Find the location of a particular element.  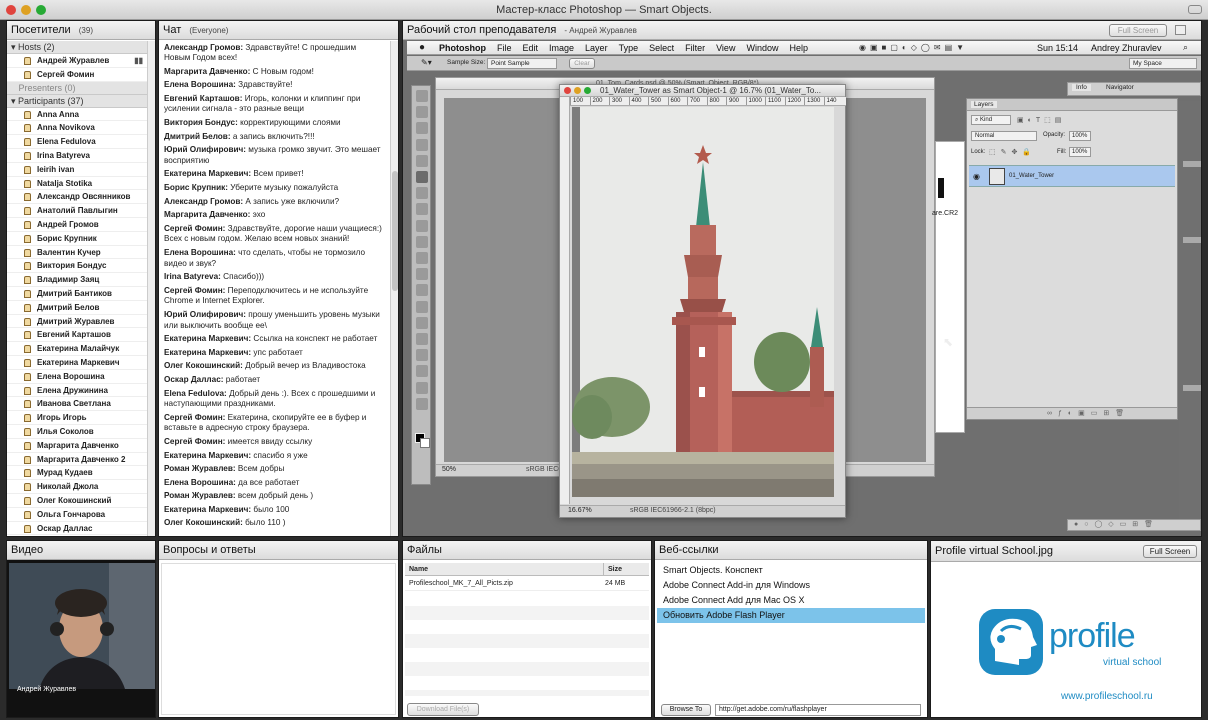

shape-tool-icon is located at coordinates (422, 371).